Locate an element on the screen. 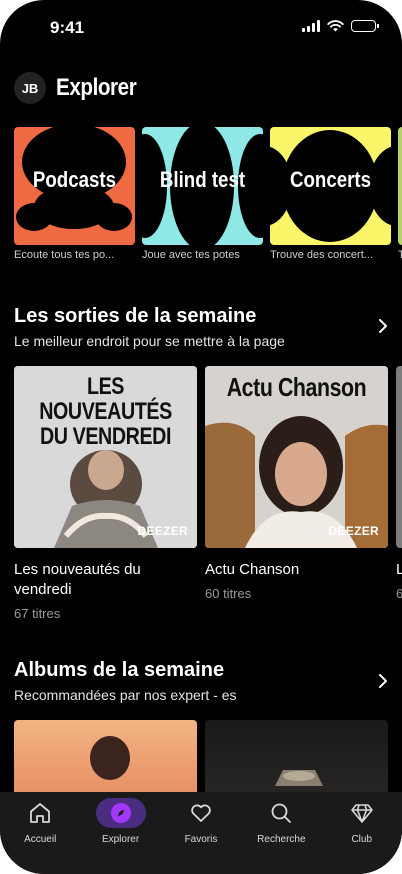 Image resolution: width=402 pixels, height=874 pixels. playlist-count: 60 titres is located at coordinates (228, 593).